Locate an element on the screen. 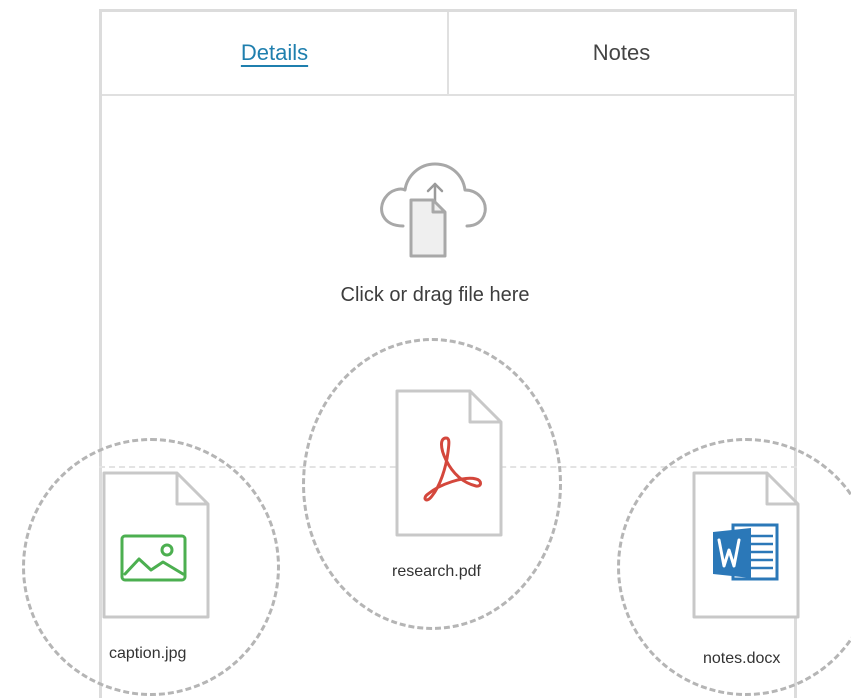 Image resolution: width=851 pixels, height=698 pixels. tab-notes: Notes is located at coordinates (620, 53).